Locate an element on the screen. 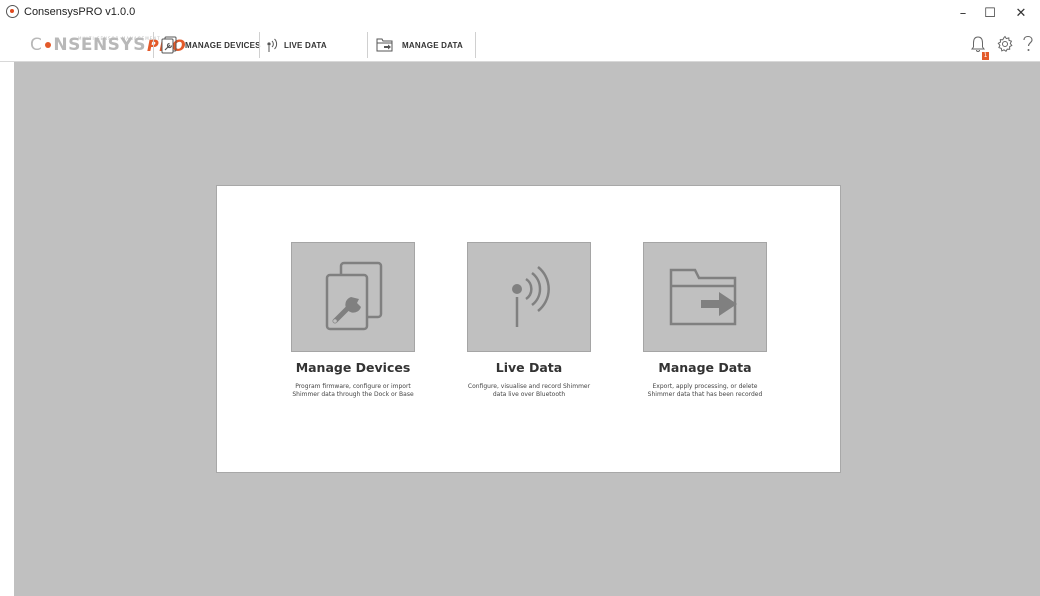 This screenshot has width=1040, height=596. settings-button is located at coordinates (1005, 44).